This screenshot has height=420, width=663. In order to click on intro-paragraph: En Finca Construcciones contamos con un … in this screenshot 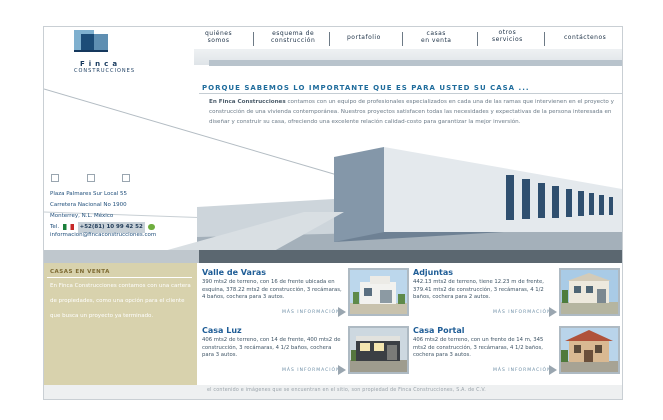, I will do `click(413, 112)`.